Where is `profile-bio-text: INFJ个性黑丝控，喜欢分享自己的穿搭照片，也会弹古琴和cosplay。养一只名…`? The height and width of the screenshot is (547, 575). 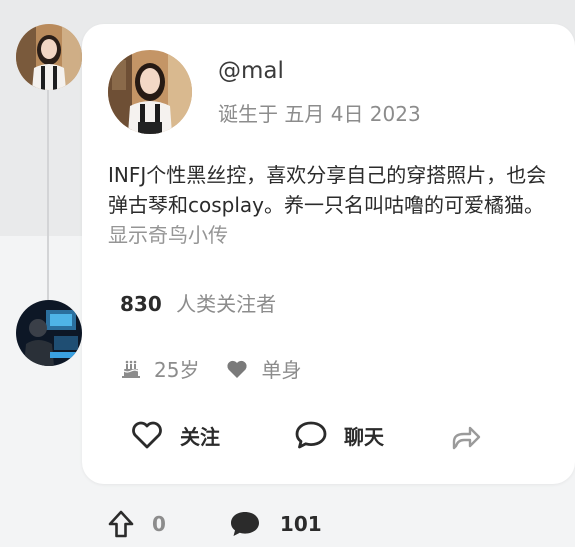 profile-bio-text: INFJ个性黑丝控，喜欢分享自己的穿搭照片，也会弹古琴和cosplay。养一只名… is located at coordinates (327, 190).